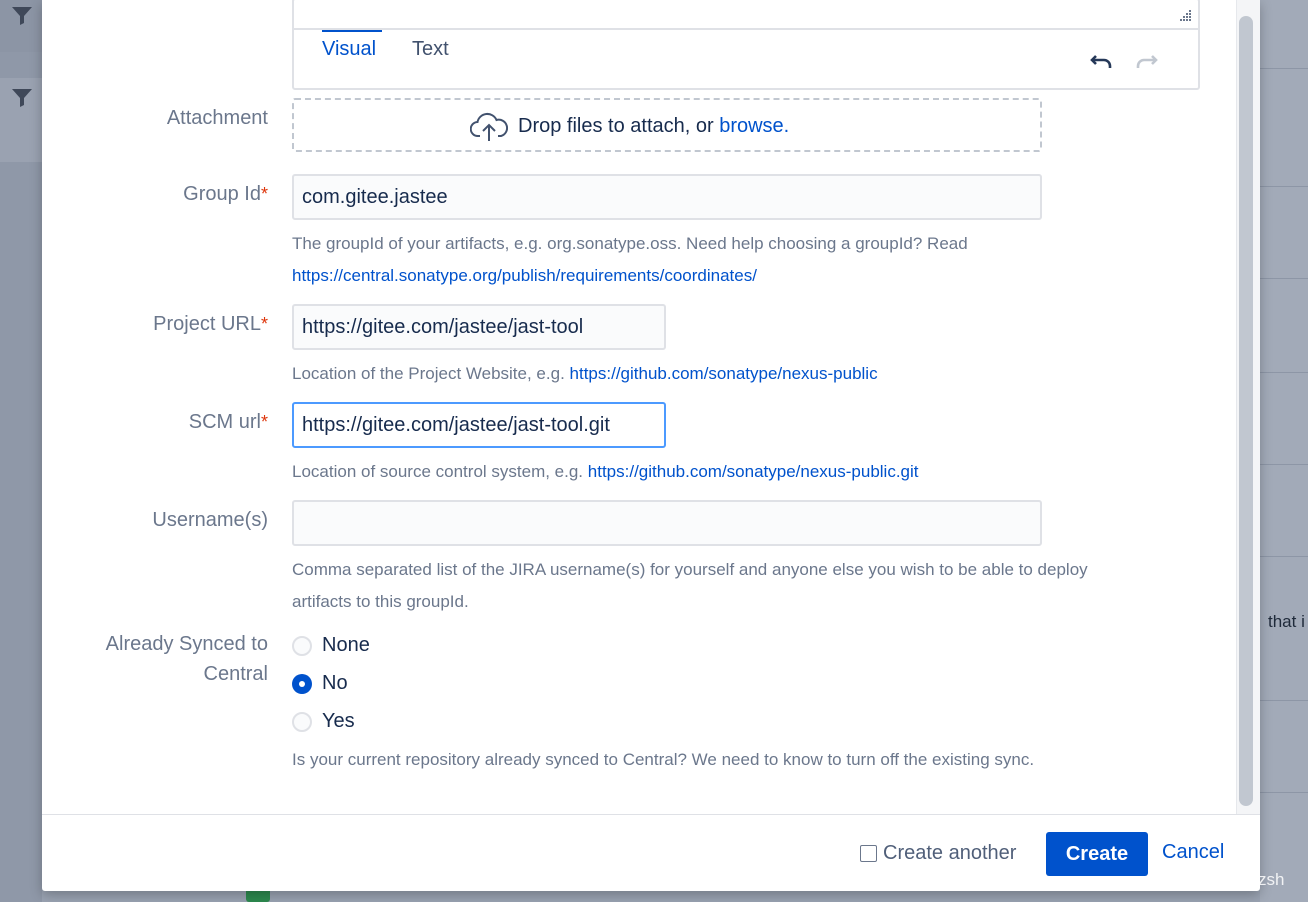 This screenshot has height=902, width=1308. What do you see at coordinates (479, 327) in the screenshot?
I see `project-url-input: https://gitee.com/jastee/jast-tool` at bounding box center [479, 327].